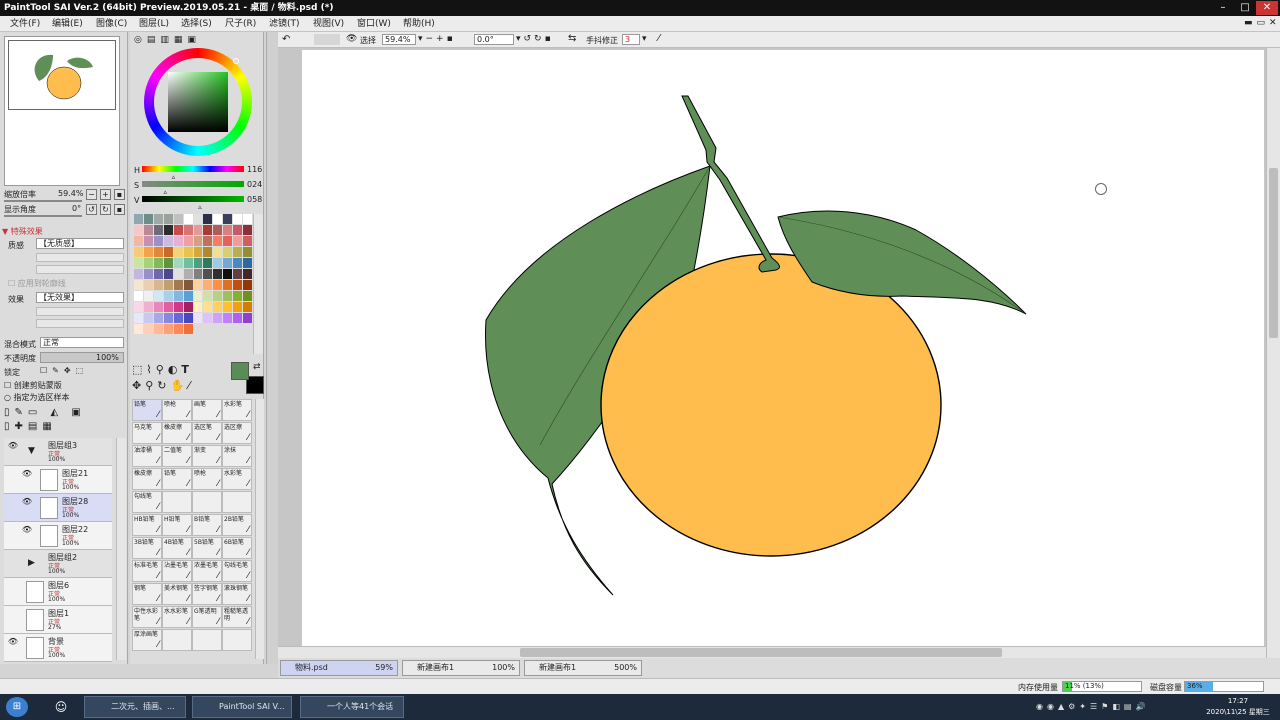 The image size is (1280, 720). I want to click on tool-brush-cell: 水水彩笔 ⁄, so click(177, 617).